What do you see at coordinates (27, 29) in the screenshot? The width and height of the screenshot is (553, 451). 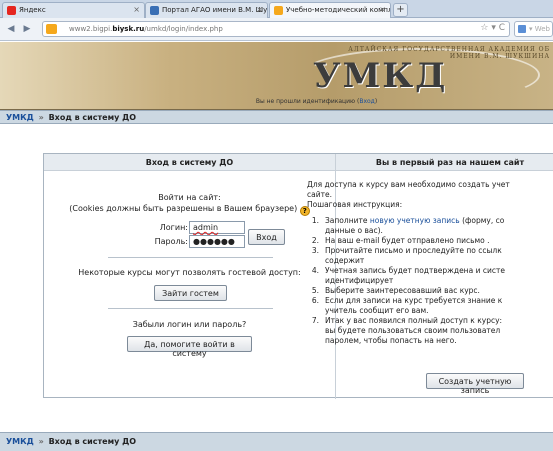 I see `forward-arrow-icon: ▶` at bounding box center [27, 29].